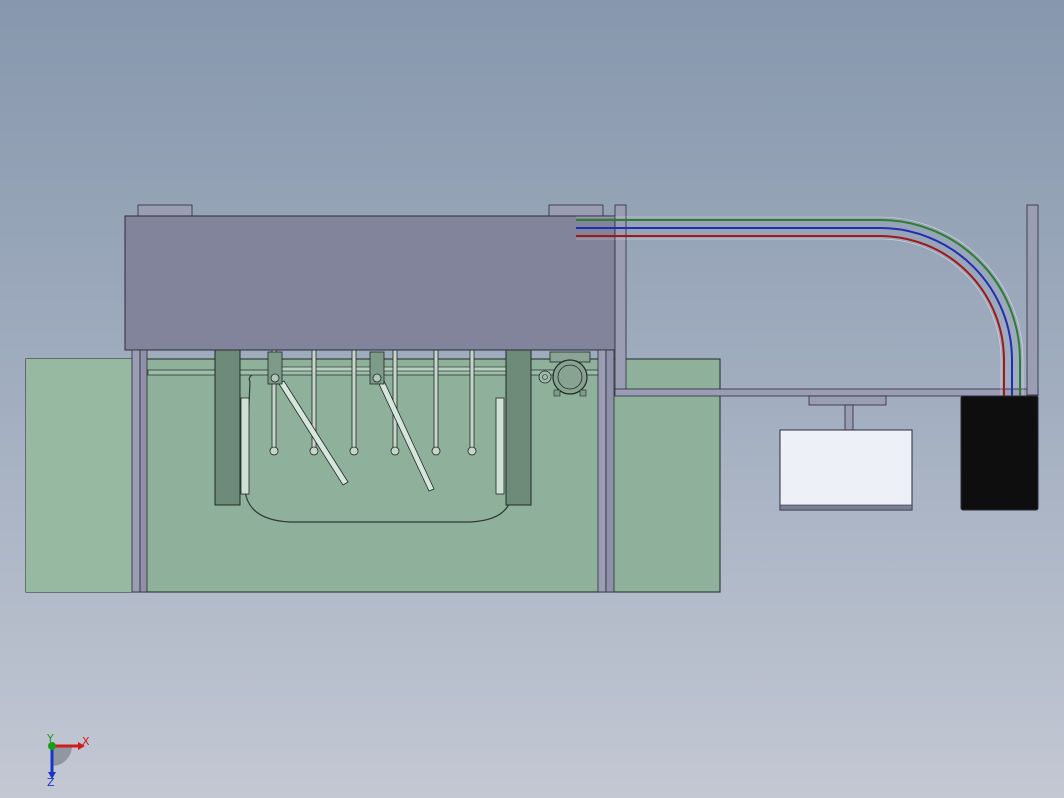 The width and height of the screenshot is (1064, 798). Describe the element at coordinates (846, 507) in the screenshot. I see `collection-tray-base` at that location.